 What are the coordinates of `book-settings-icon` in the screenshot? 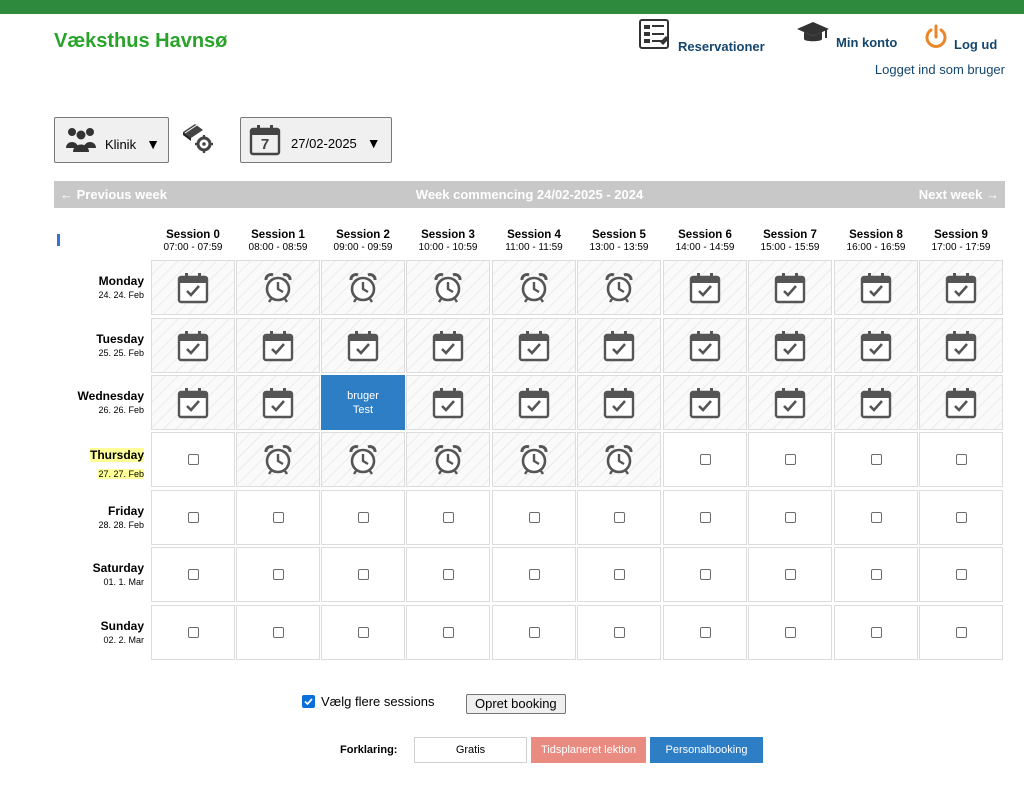 It's located at (197, 139).